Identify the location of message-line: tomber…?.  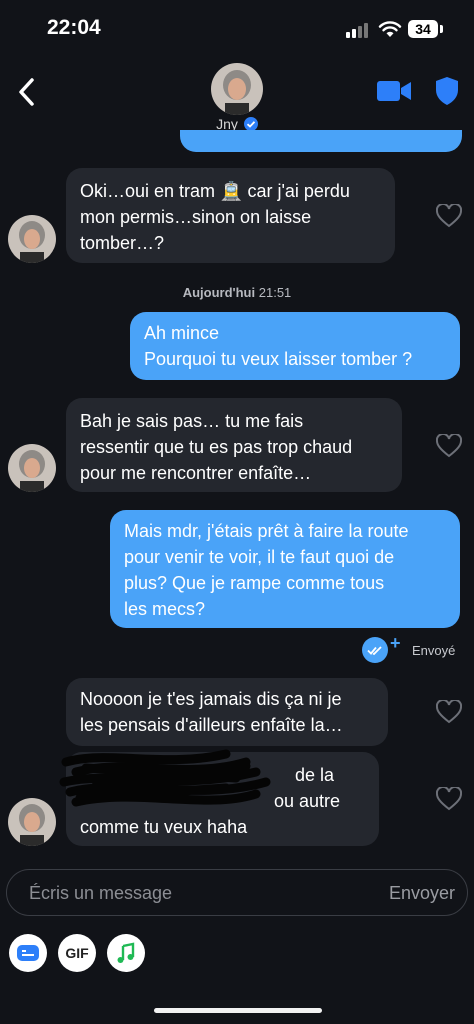
(122, 243).